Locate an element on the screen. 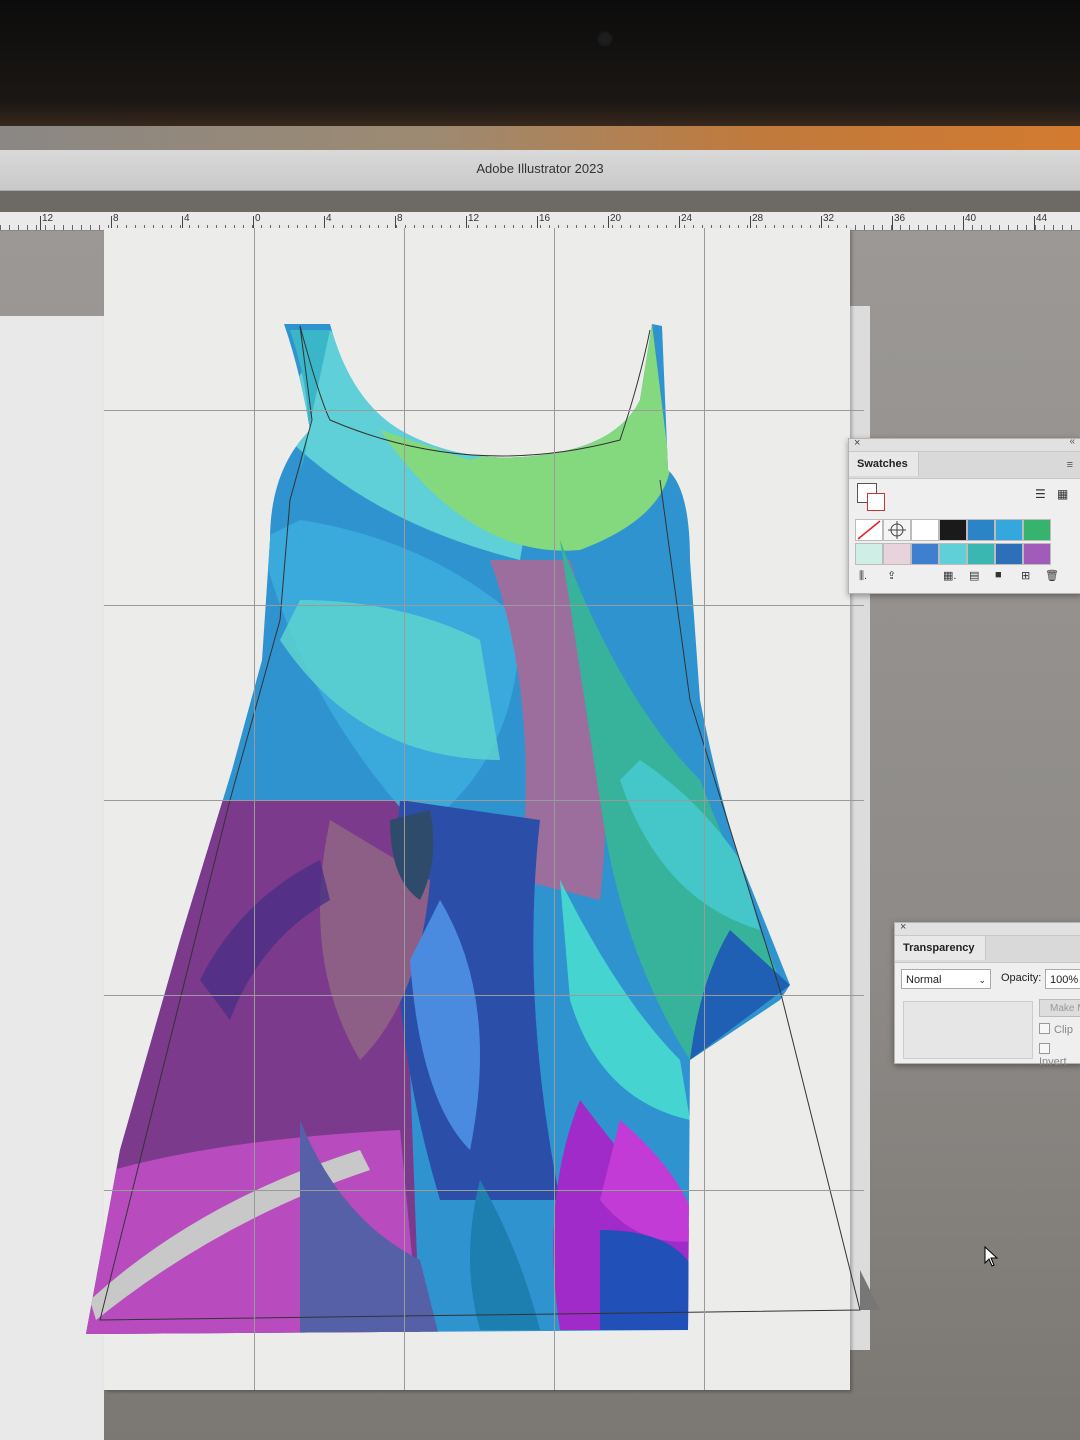  invert-checkbox: Invert is located at coordinates (1059, 1055).